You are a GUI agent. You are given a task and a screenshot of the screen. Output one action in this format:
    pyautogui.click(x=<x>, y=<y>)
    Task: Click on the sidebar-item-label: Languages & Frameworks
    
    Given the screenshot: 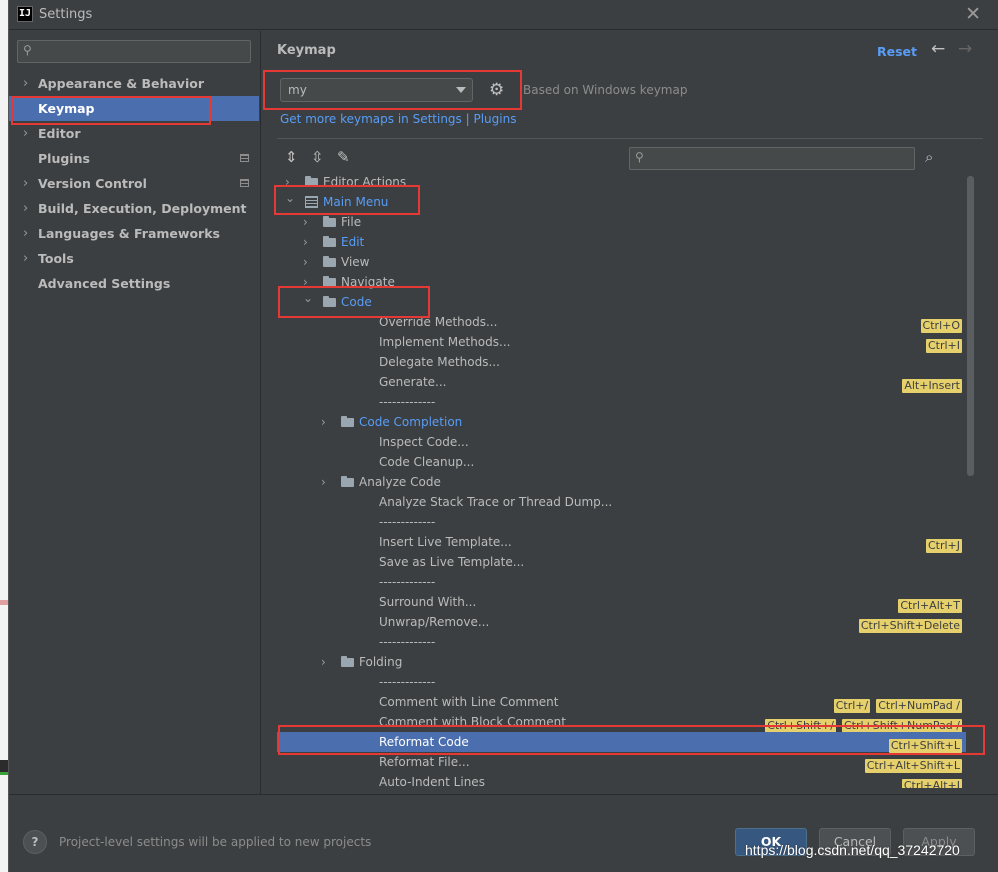 What is the action you would take?
    pyautogui.click(x=129, y=233)
    